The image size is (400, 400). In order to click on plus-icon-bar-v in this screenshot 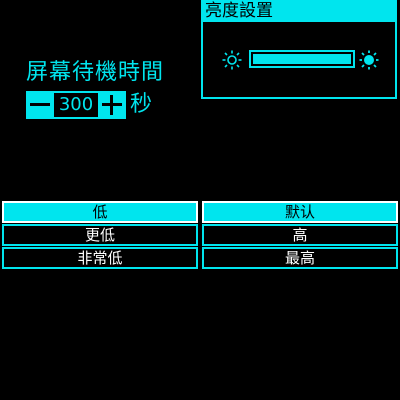, I will do `click(111, 105)`.